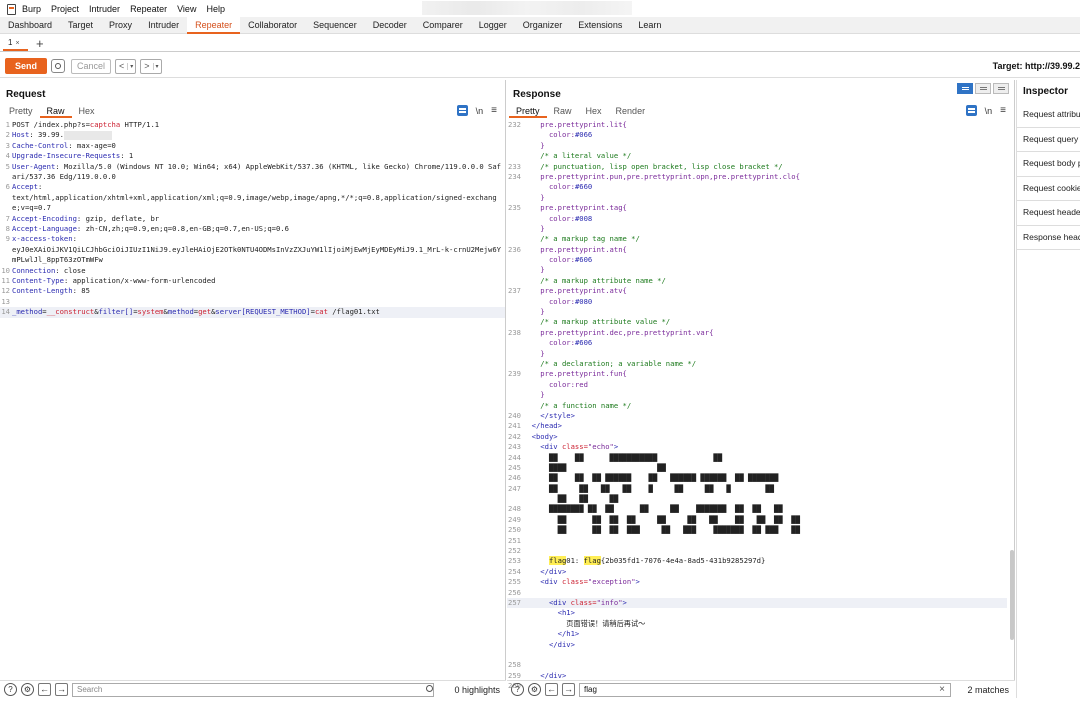 This screenshot has height=705, width=1080. Describe the element at coordinates (148, 9) in the screenshot. I see `menu-repeater: Repeater` at that location.